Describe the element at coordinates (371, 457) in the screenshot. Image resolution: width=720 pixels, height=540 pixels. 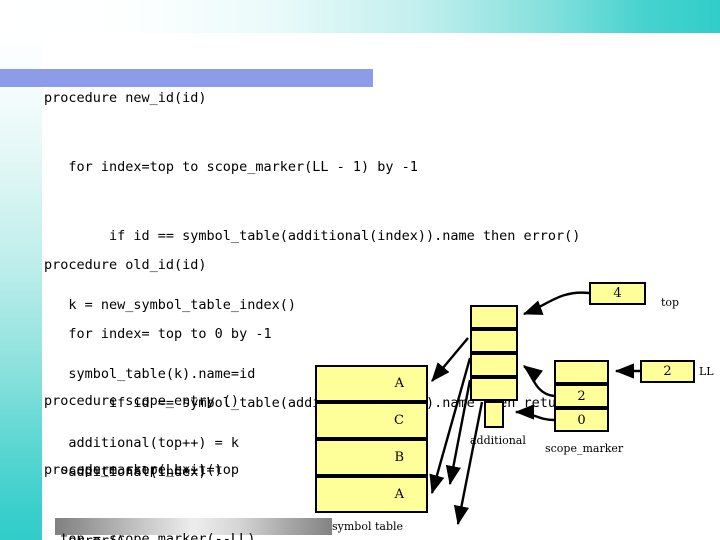
I see `symbol-table-cell-2: B` at that location.